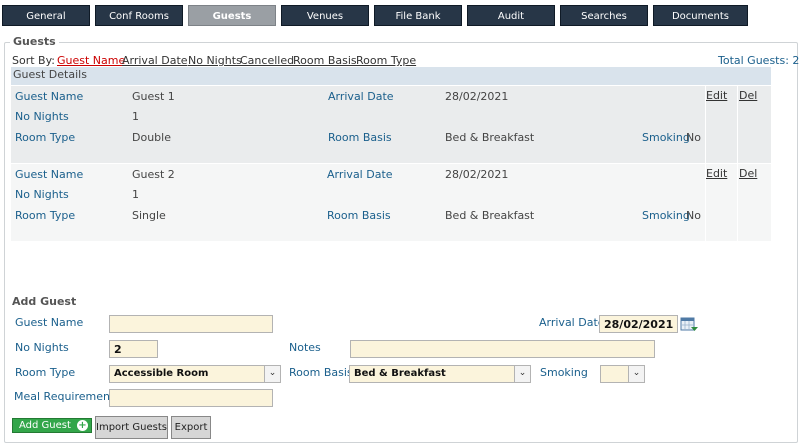 This screenshot has height=446, width=802. Describe the element at coordinates (131, 427) in the screenshot. I see `import-guests-button: Import Guests` at that location.